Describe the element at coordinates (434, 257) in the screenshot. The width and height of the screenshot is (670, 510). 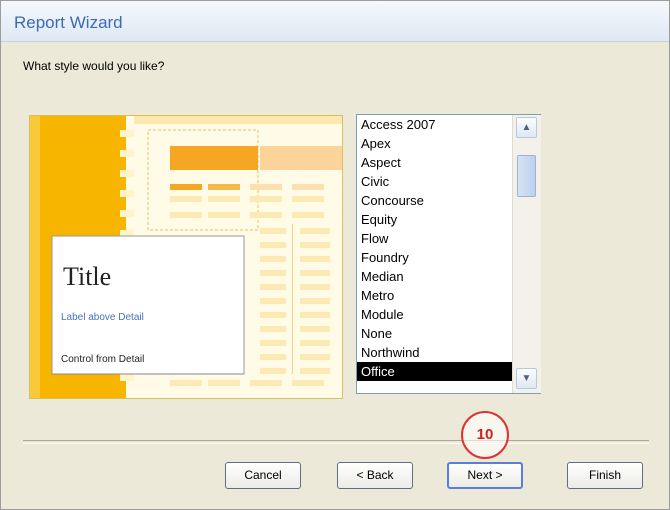
I see `style-option: Foundry` at that location.